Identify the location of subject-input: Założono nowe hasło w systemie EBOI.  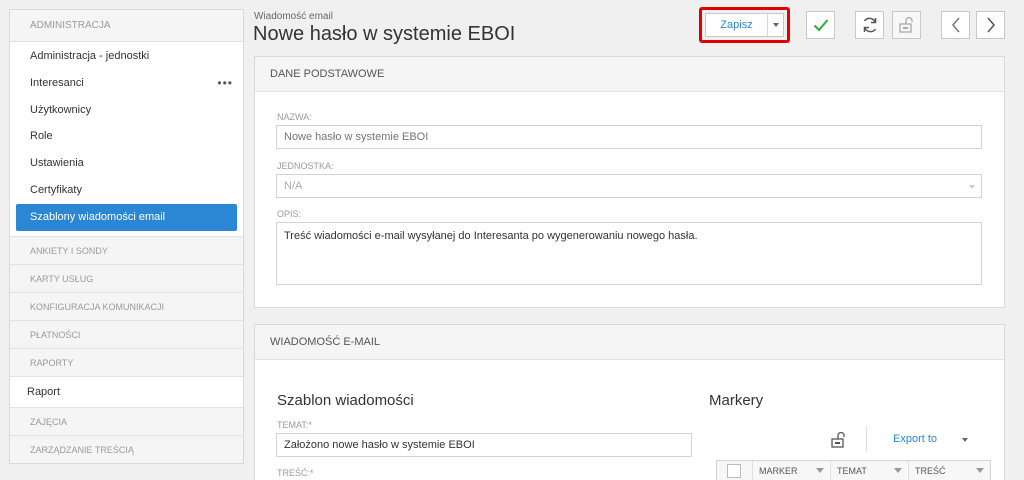
(484, 445).